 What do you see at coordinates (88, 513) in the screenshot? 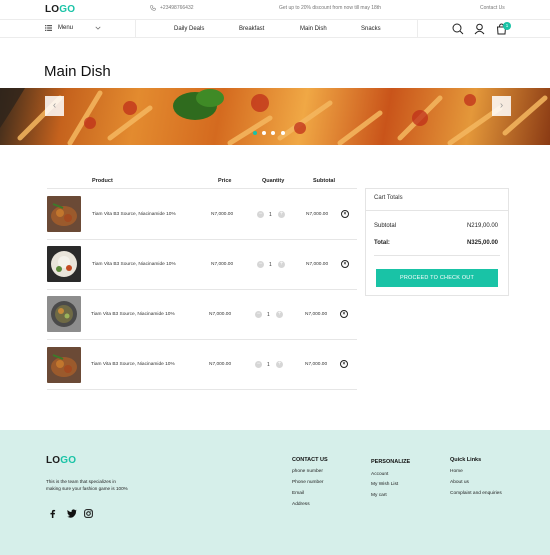
I see `instagram-icon` at bounding box center [88, 513].